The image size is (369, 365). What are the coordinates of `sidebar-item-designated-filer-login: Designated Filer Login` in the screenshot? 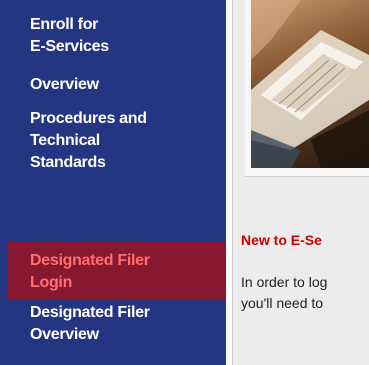 It's located at (90, 272).